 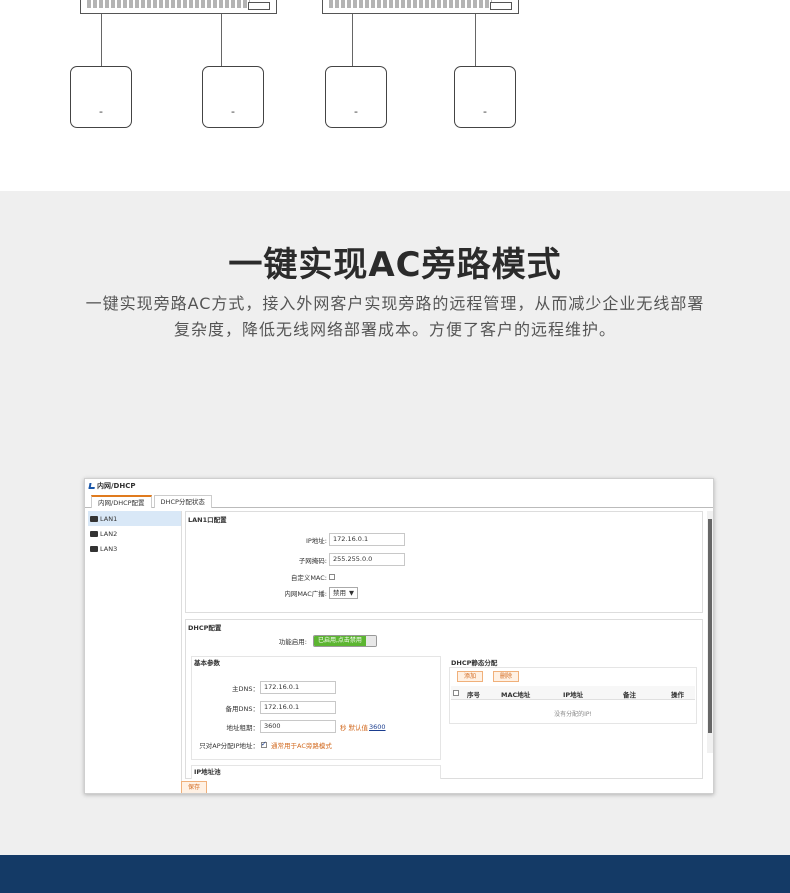 What do you see at coordinates (116, 486) in the screenshot?
I see `breadcrumb: 内网/DHCP` at bounding box center [116, 486].